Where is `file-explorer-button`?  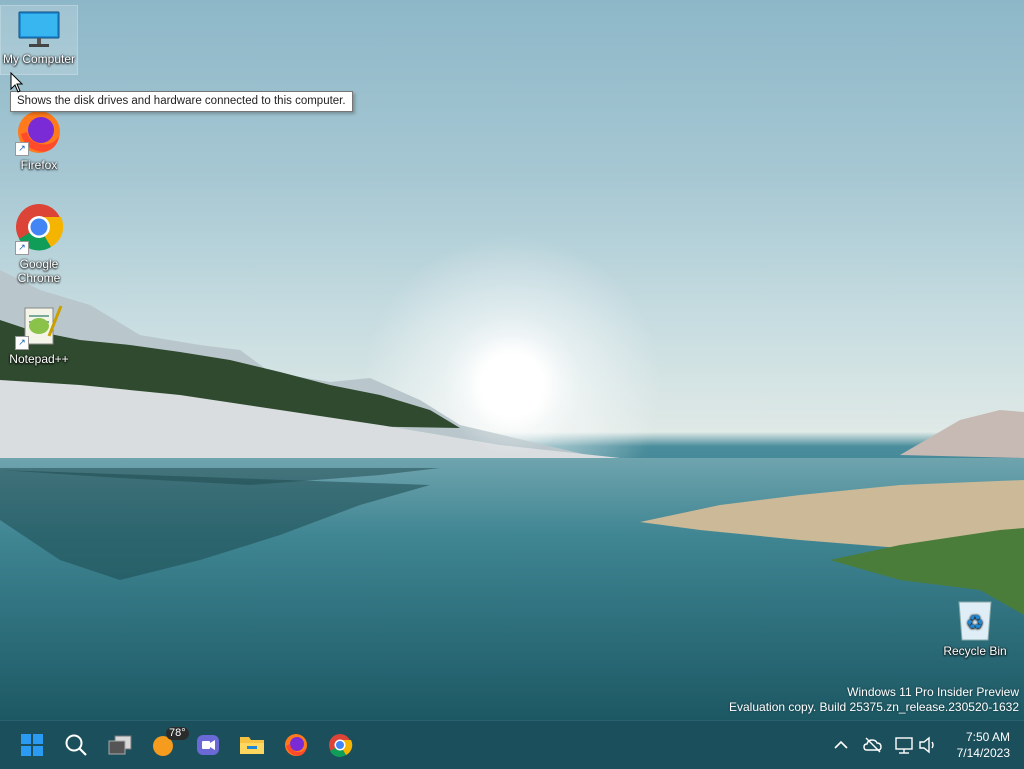 file-explorer-button is located at coordinates (252, 745).